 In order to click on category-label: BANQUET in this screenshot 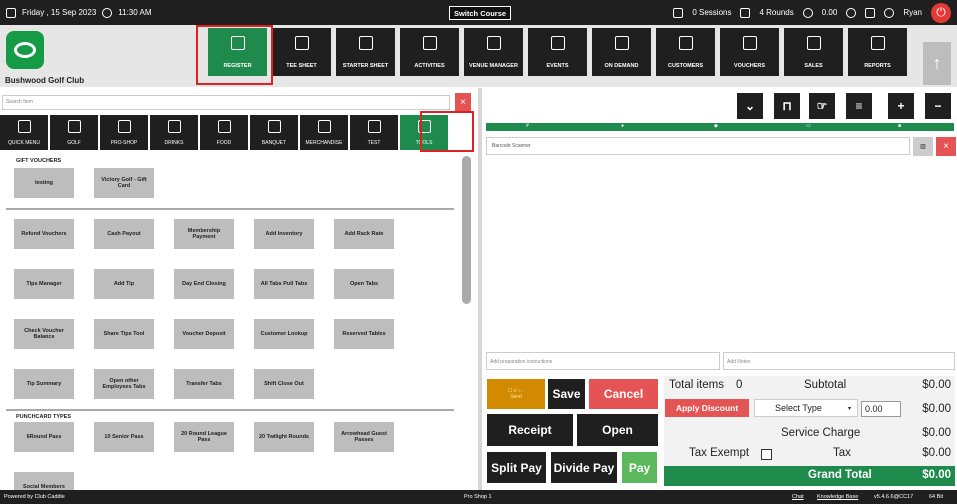, I will do `click(274, 143)`.